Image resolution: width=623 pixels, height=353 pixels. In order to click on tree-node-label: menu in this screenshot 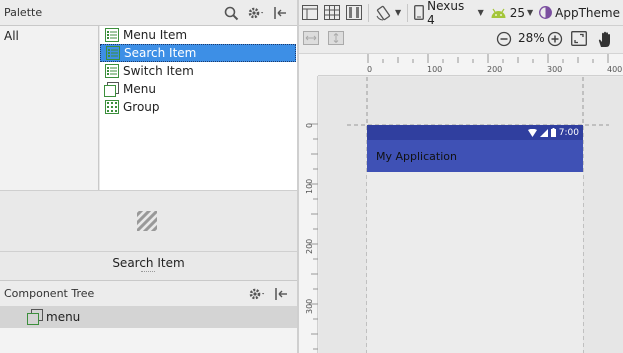, I will do `click(63, 317)`.